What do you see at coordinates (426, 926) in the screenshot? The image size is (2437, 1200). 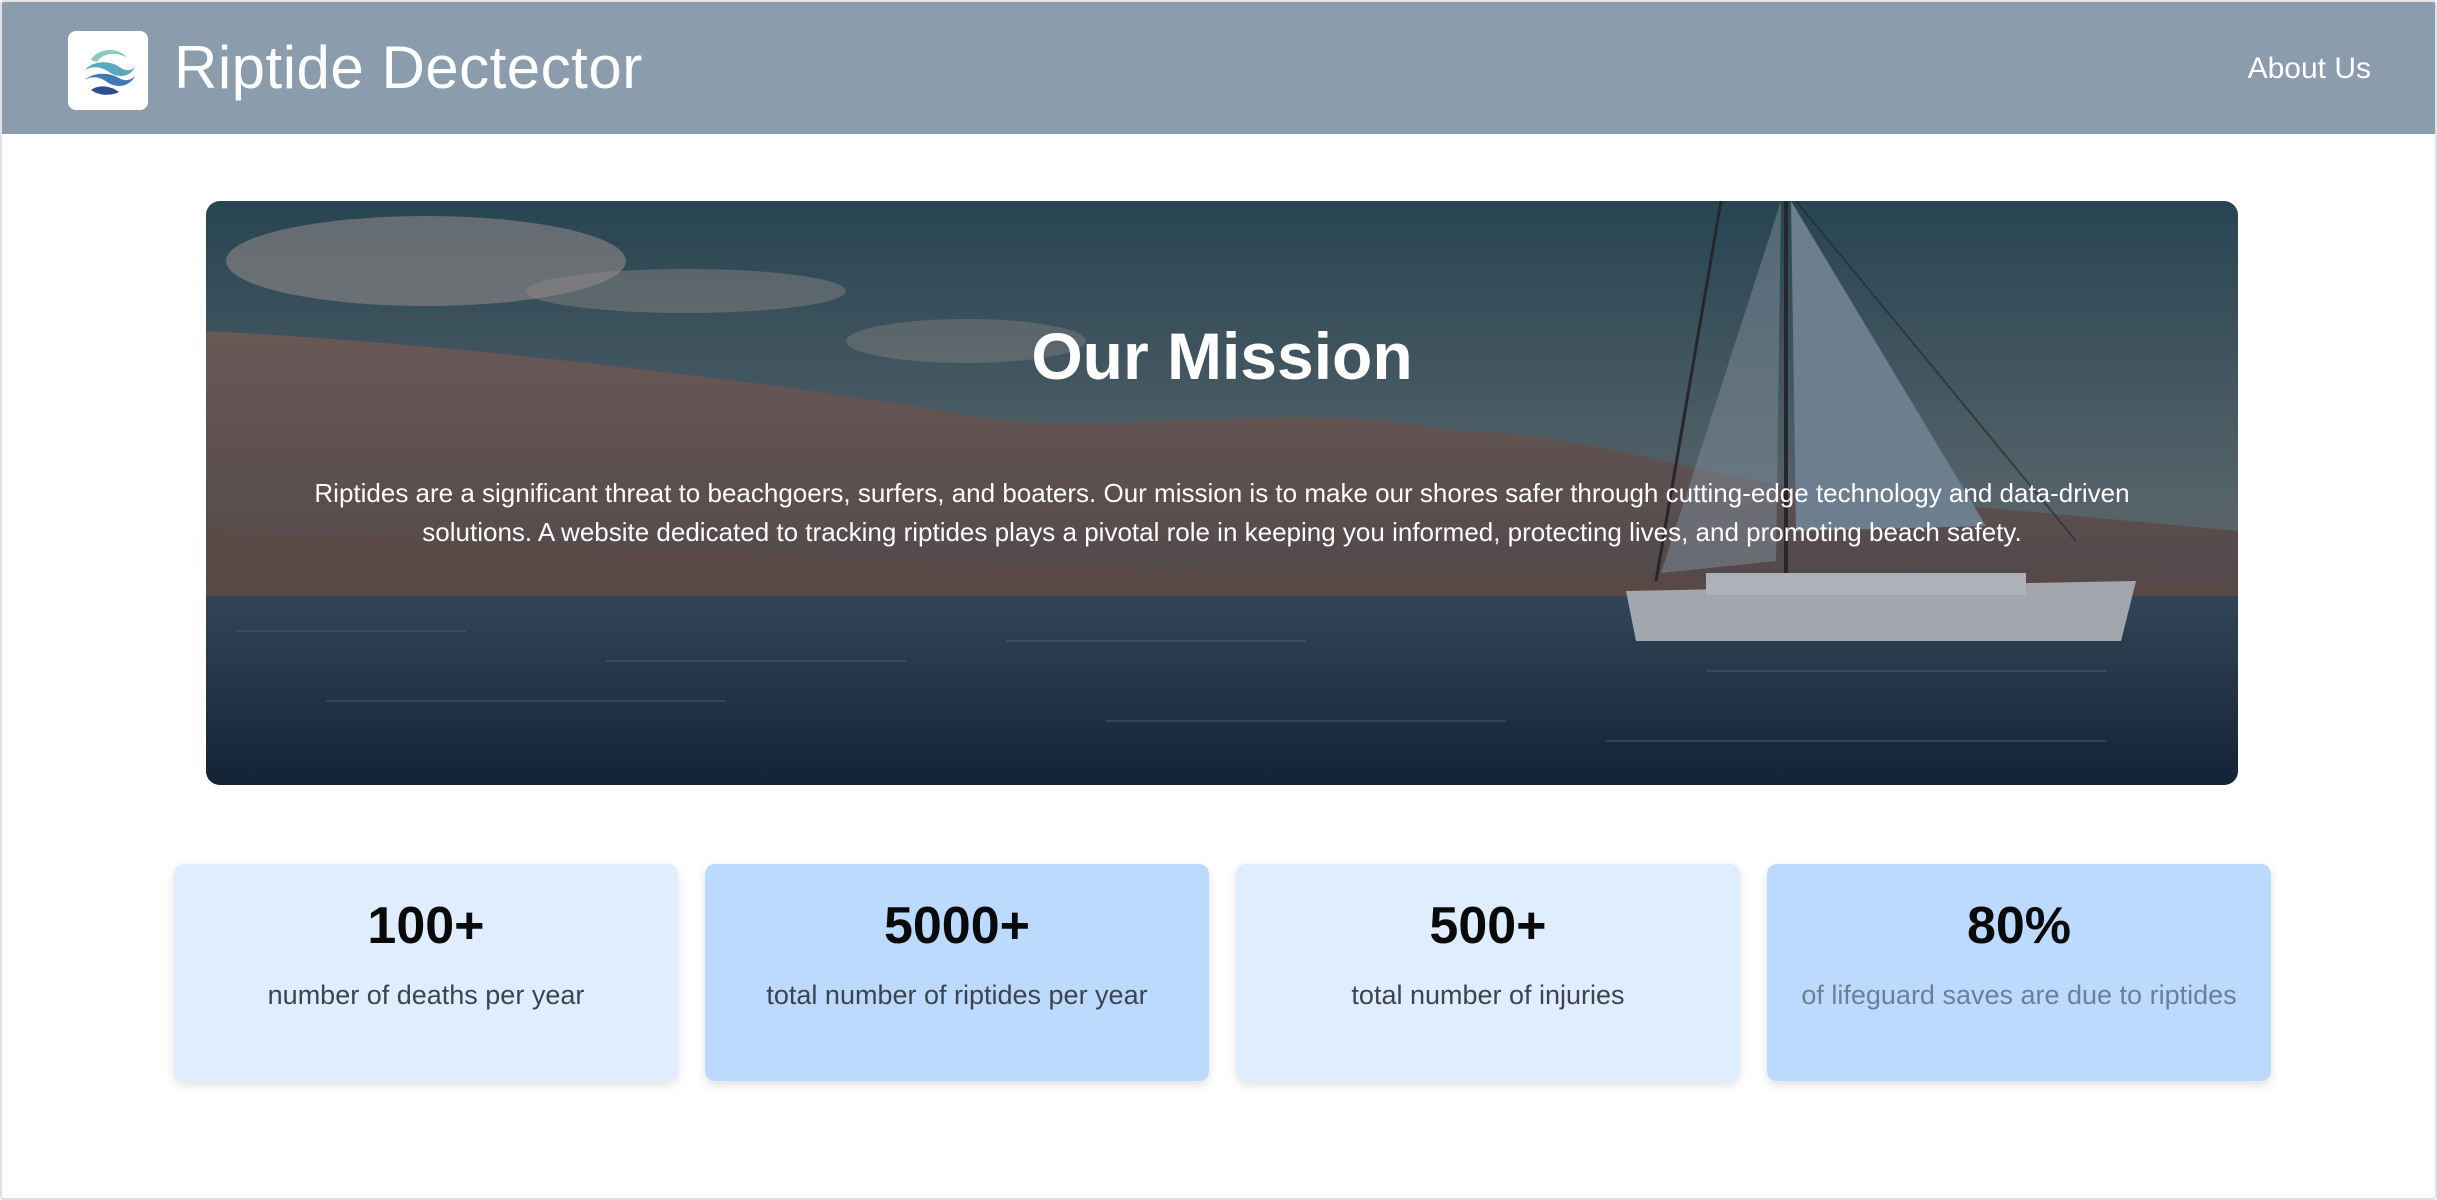 I see `stat-value: 100+` at bounding box center [426, 926].